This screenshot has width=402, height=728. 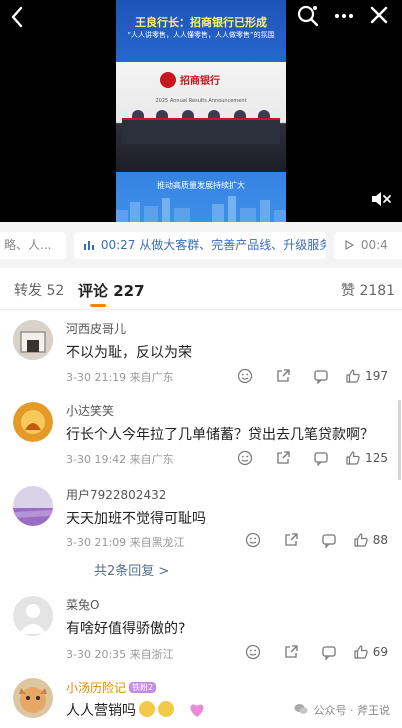 I want to click on video-headline: 王良行长：招商银行已形成, so click(x=201, y=22).